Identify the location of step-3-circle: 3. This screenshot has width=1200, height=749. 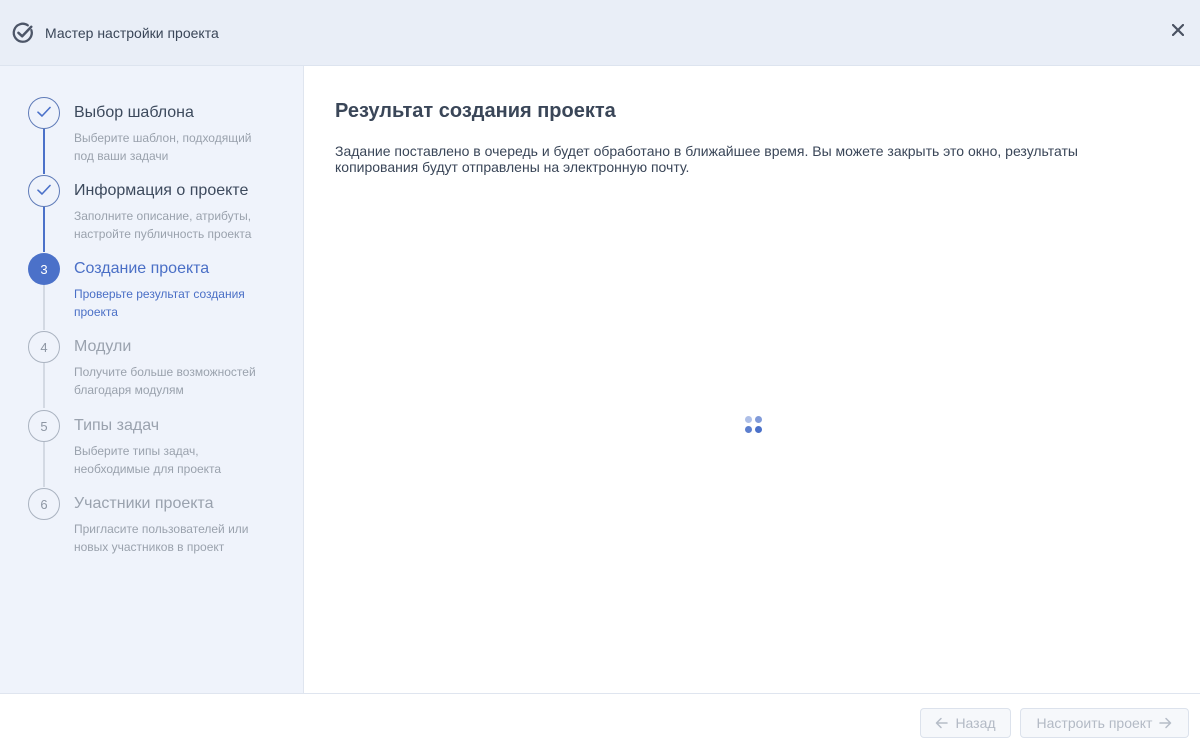
(44, 269).